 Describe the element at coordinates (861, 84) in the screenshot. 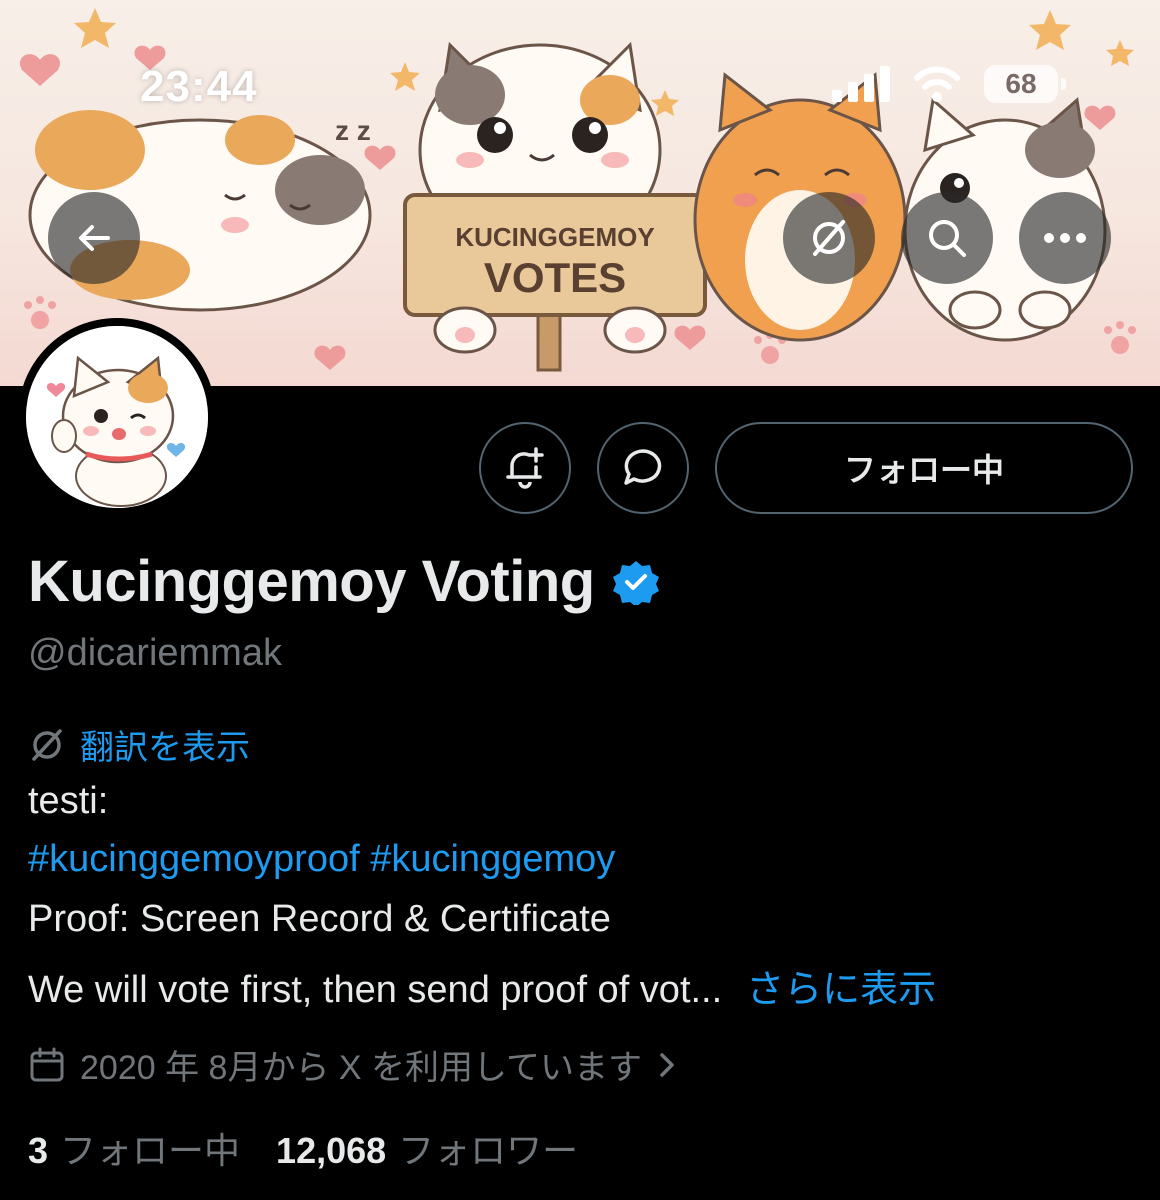

I see `signal-icon` at that location.